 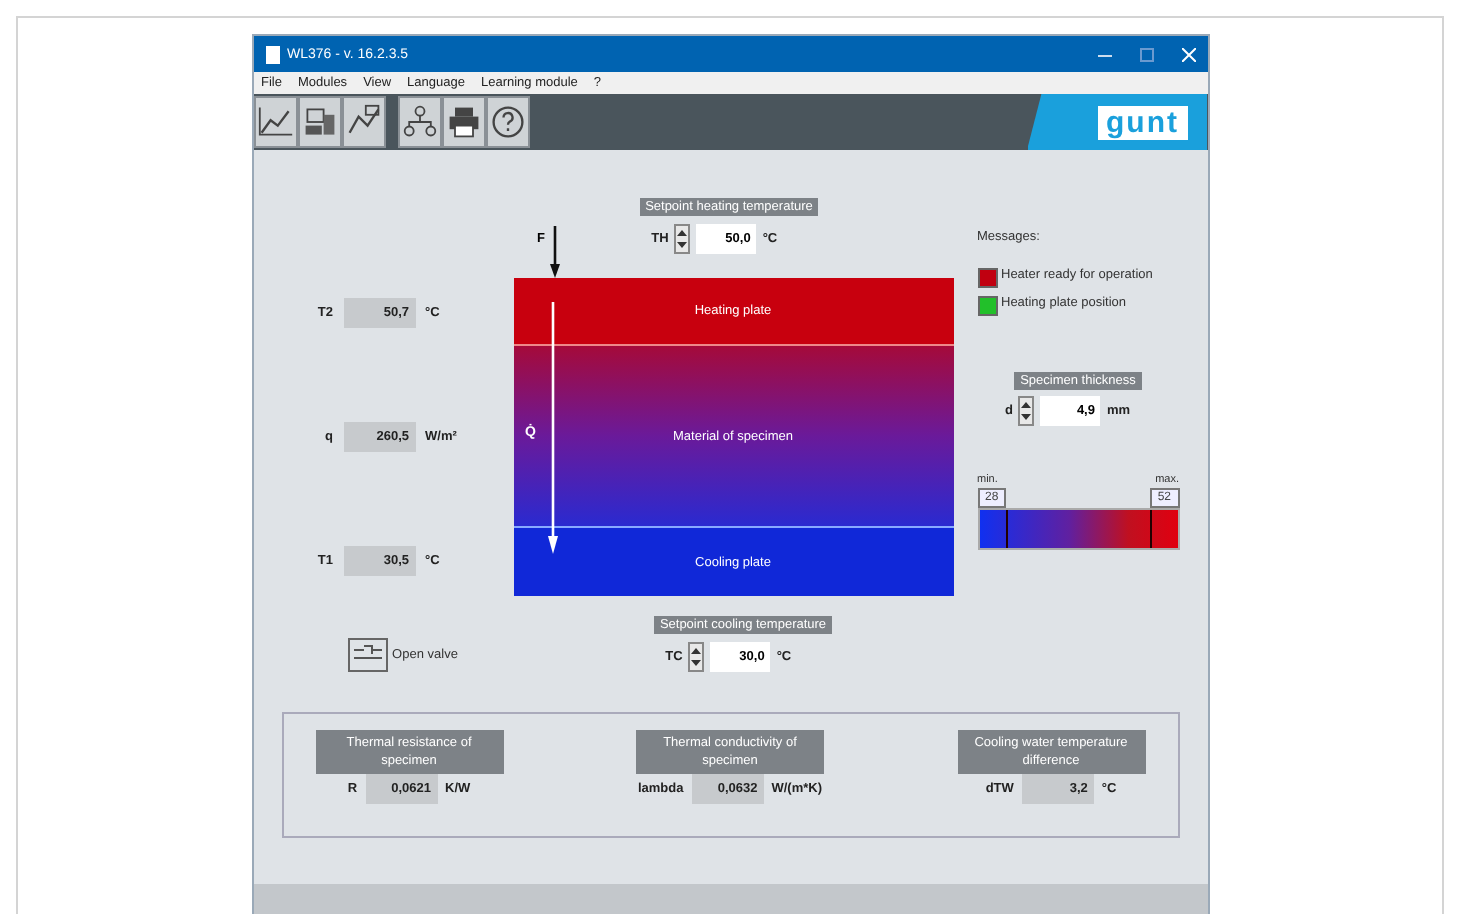 I want to click on help-icon, so click(x=507, y=122).